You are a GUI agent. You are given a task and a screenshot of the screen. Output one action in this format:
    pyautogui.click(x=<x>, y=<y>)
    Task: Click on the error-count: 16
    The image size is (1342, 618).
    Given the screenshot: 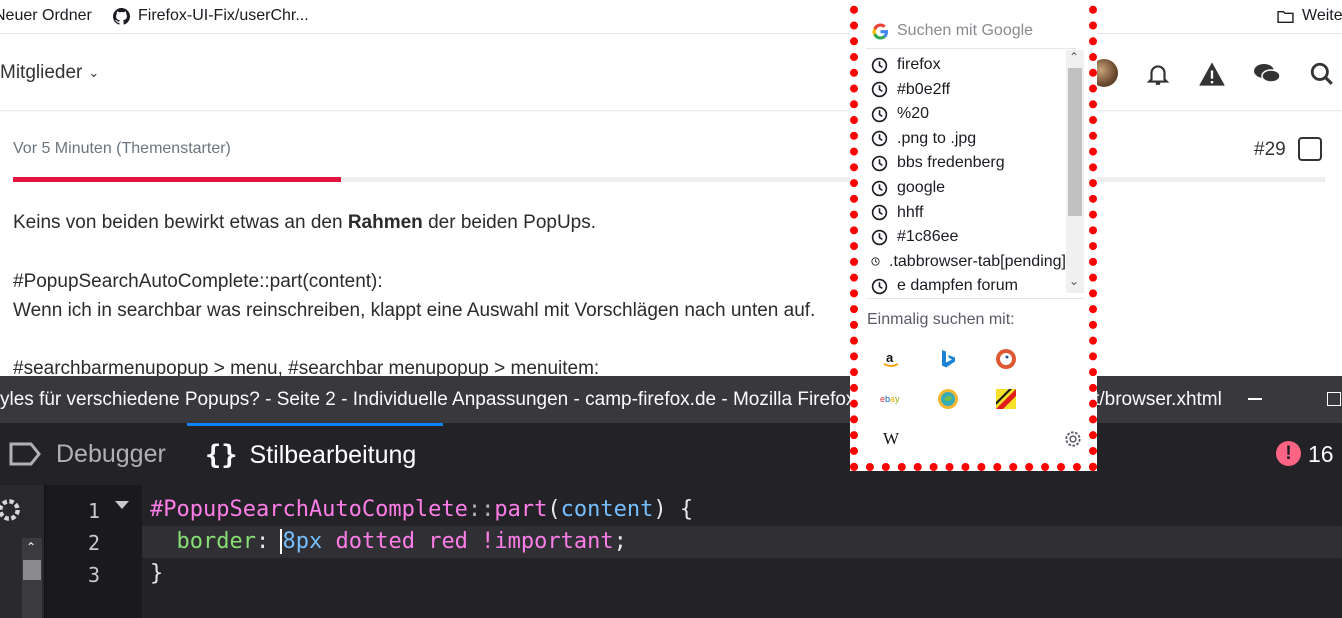 What is the action you would take?
    pyautogui.click(x=1321, y=454)
    